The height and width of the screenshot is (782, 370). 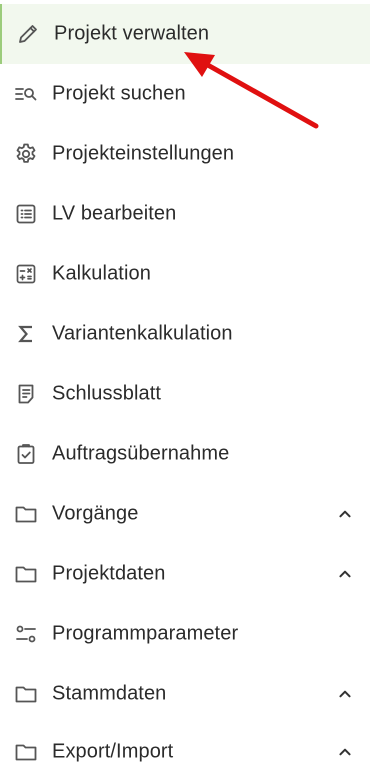 I want to click on menu-item-projekt-verwalten: Projekt verwalten, so click(x=185, y=34).